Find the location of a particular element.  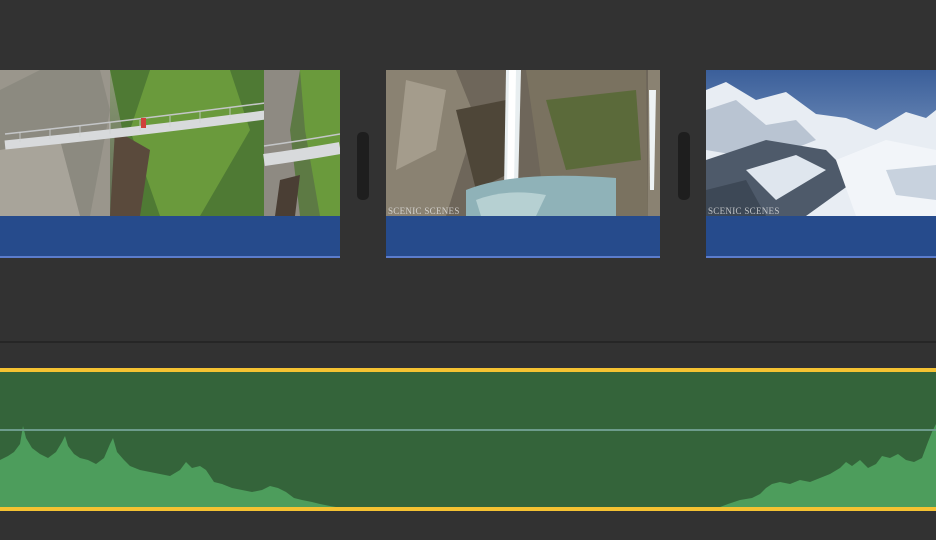

clip-thumbnail-bridge is located at coordinates (170, 143).